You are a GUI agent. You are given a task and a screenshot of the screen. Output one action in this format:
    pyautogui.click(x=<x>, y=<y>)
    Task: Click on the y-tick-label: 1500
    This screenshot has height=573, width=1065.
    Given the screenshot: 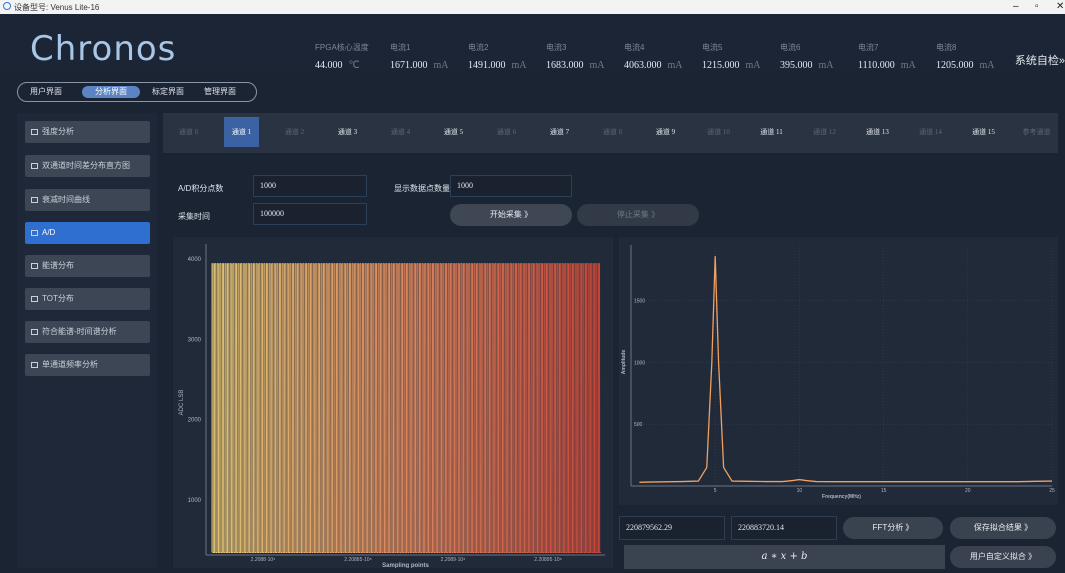 What is the action you would take?
    pyautogui.click(x=639, y=302)
    